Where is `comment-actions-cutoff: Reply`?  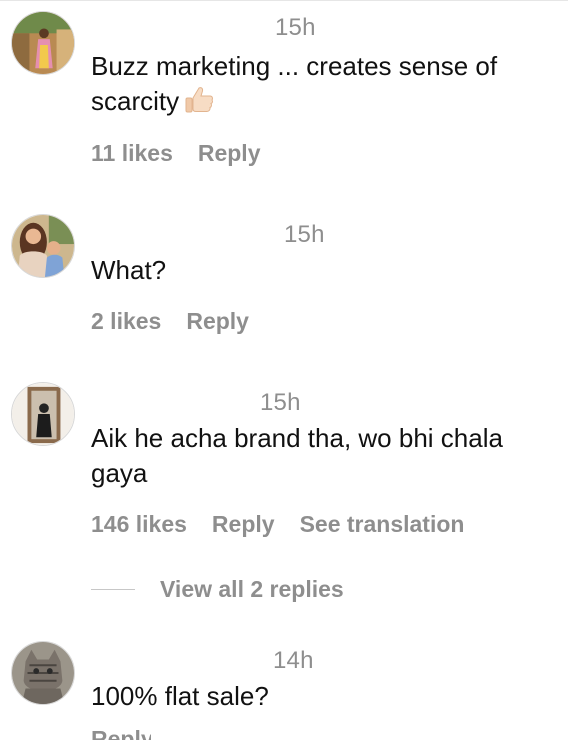
comment-actions-cutoff: Reply is located at coordinates (121, 734).